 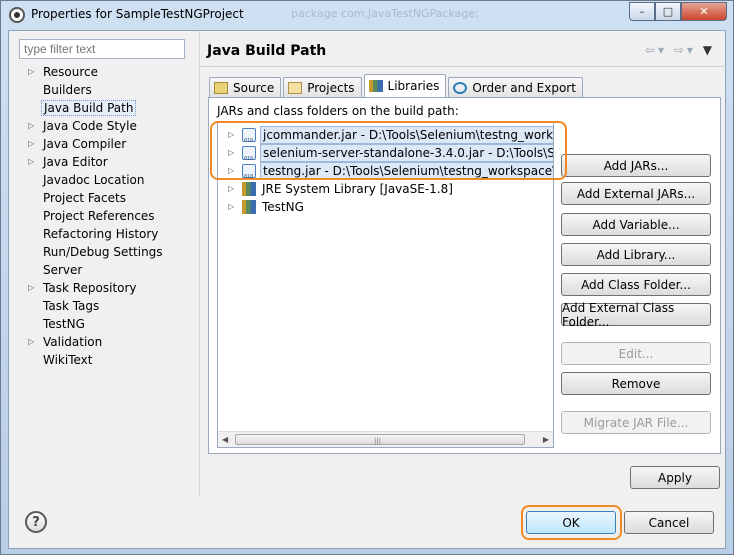 I want to click on filter-input, so click(x=102, y=49).